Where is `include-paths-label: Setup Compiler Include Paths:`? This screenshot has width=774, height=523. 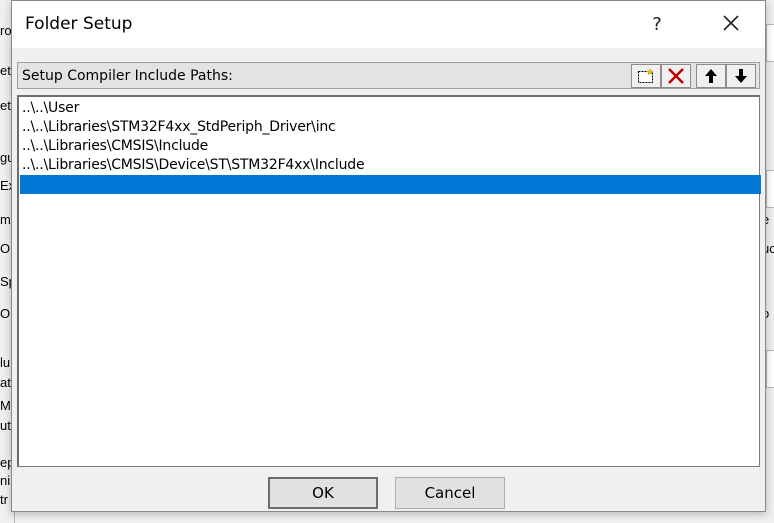 include-paths-label: Setup Compiler Include Paths: is located at coordinates (127, 76).